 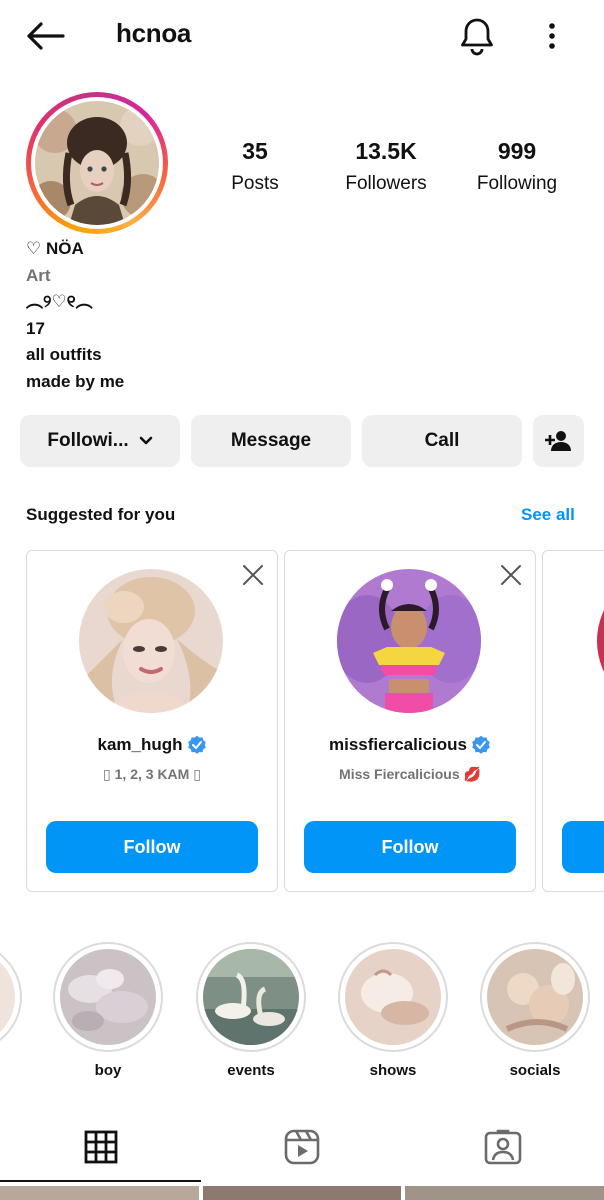 What do you see at coordinates (38, 275) in the screenshot?
I see `profile-category: Art` at bounding box center [38, 275].